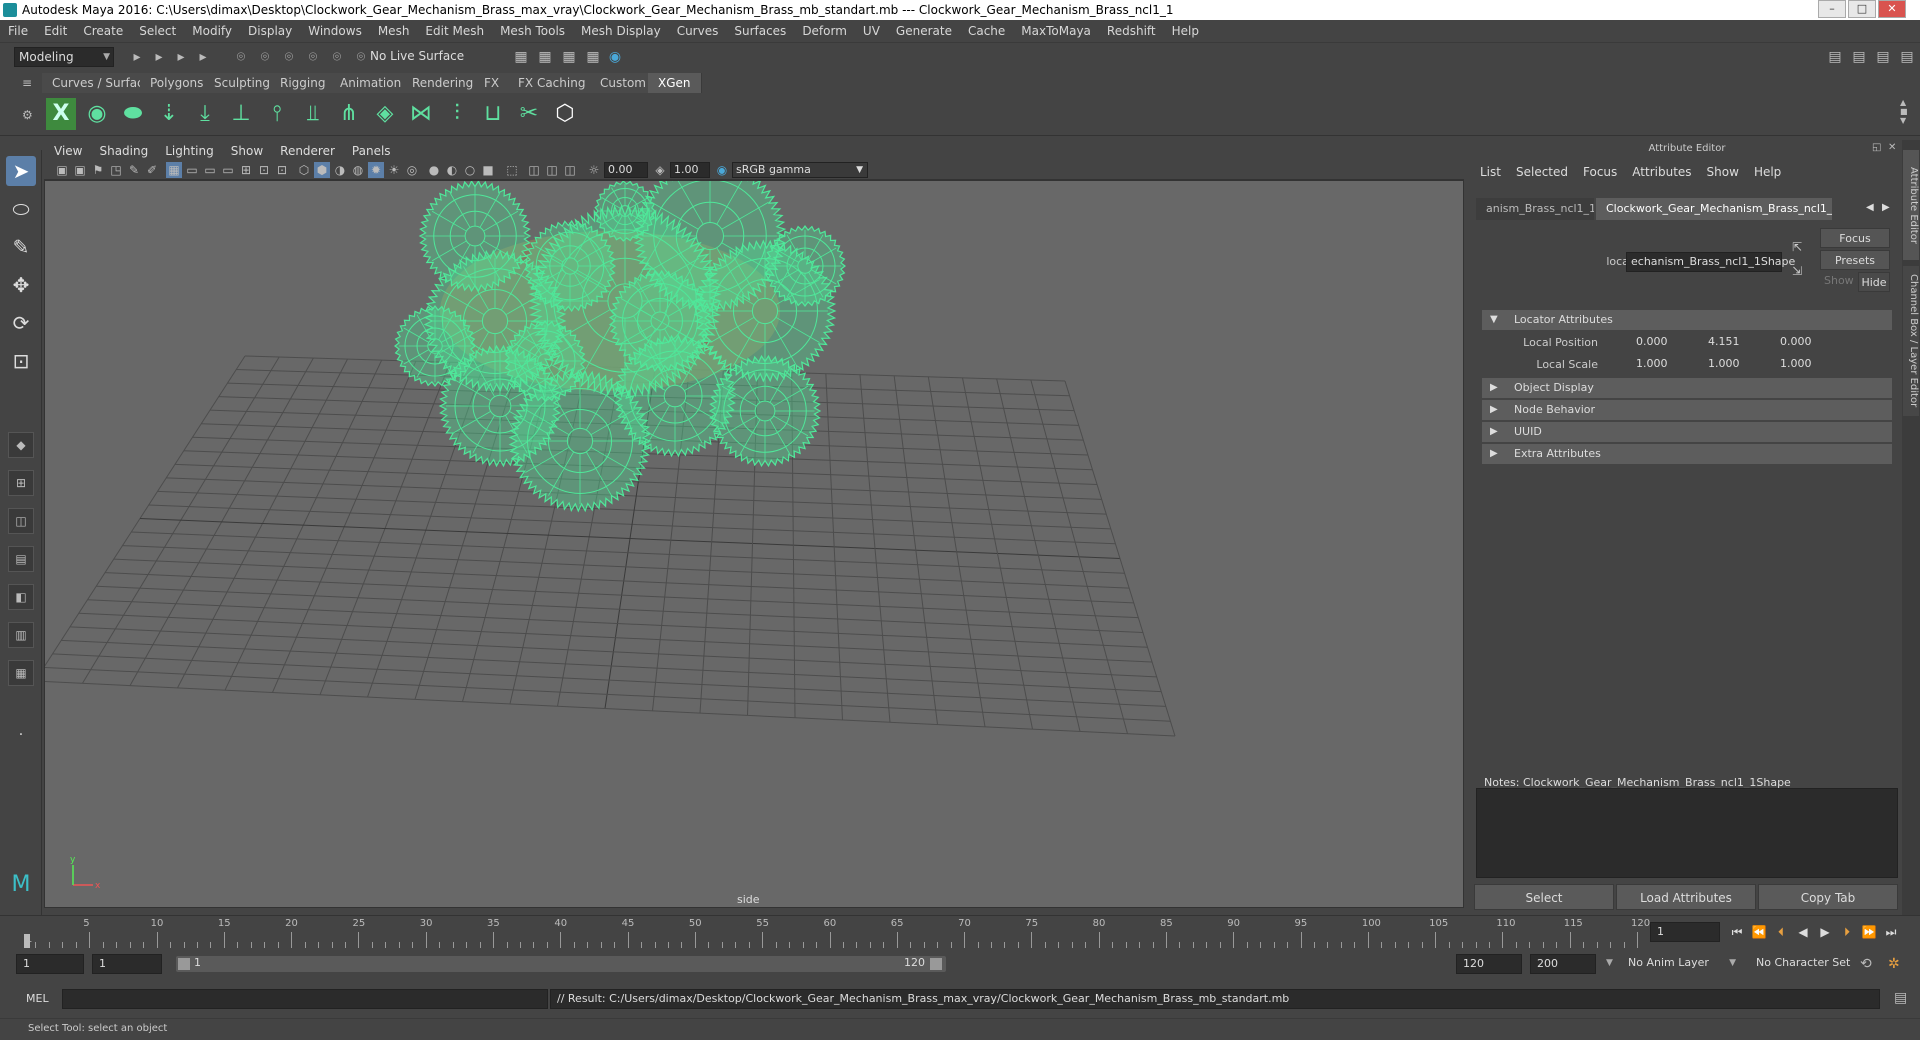  Describe the element at coordinates (570, 170) in the screenshot. I see `backface-icon: ◫` at that location.